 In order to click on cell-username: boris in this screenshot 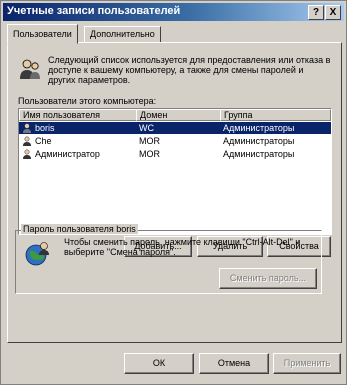, I will do `click(45, 128)`.